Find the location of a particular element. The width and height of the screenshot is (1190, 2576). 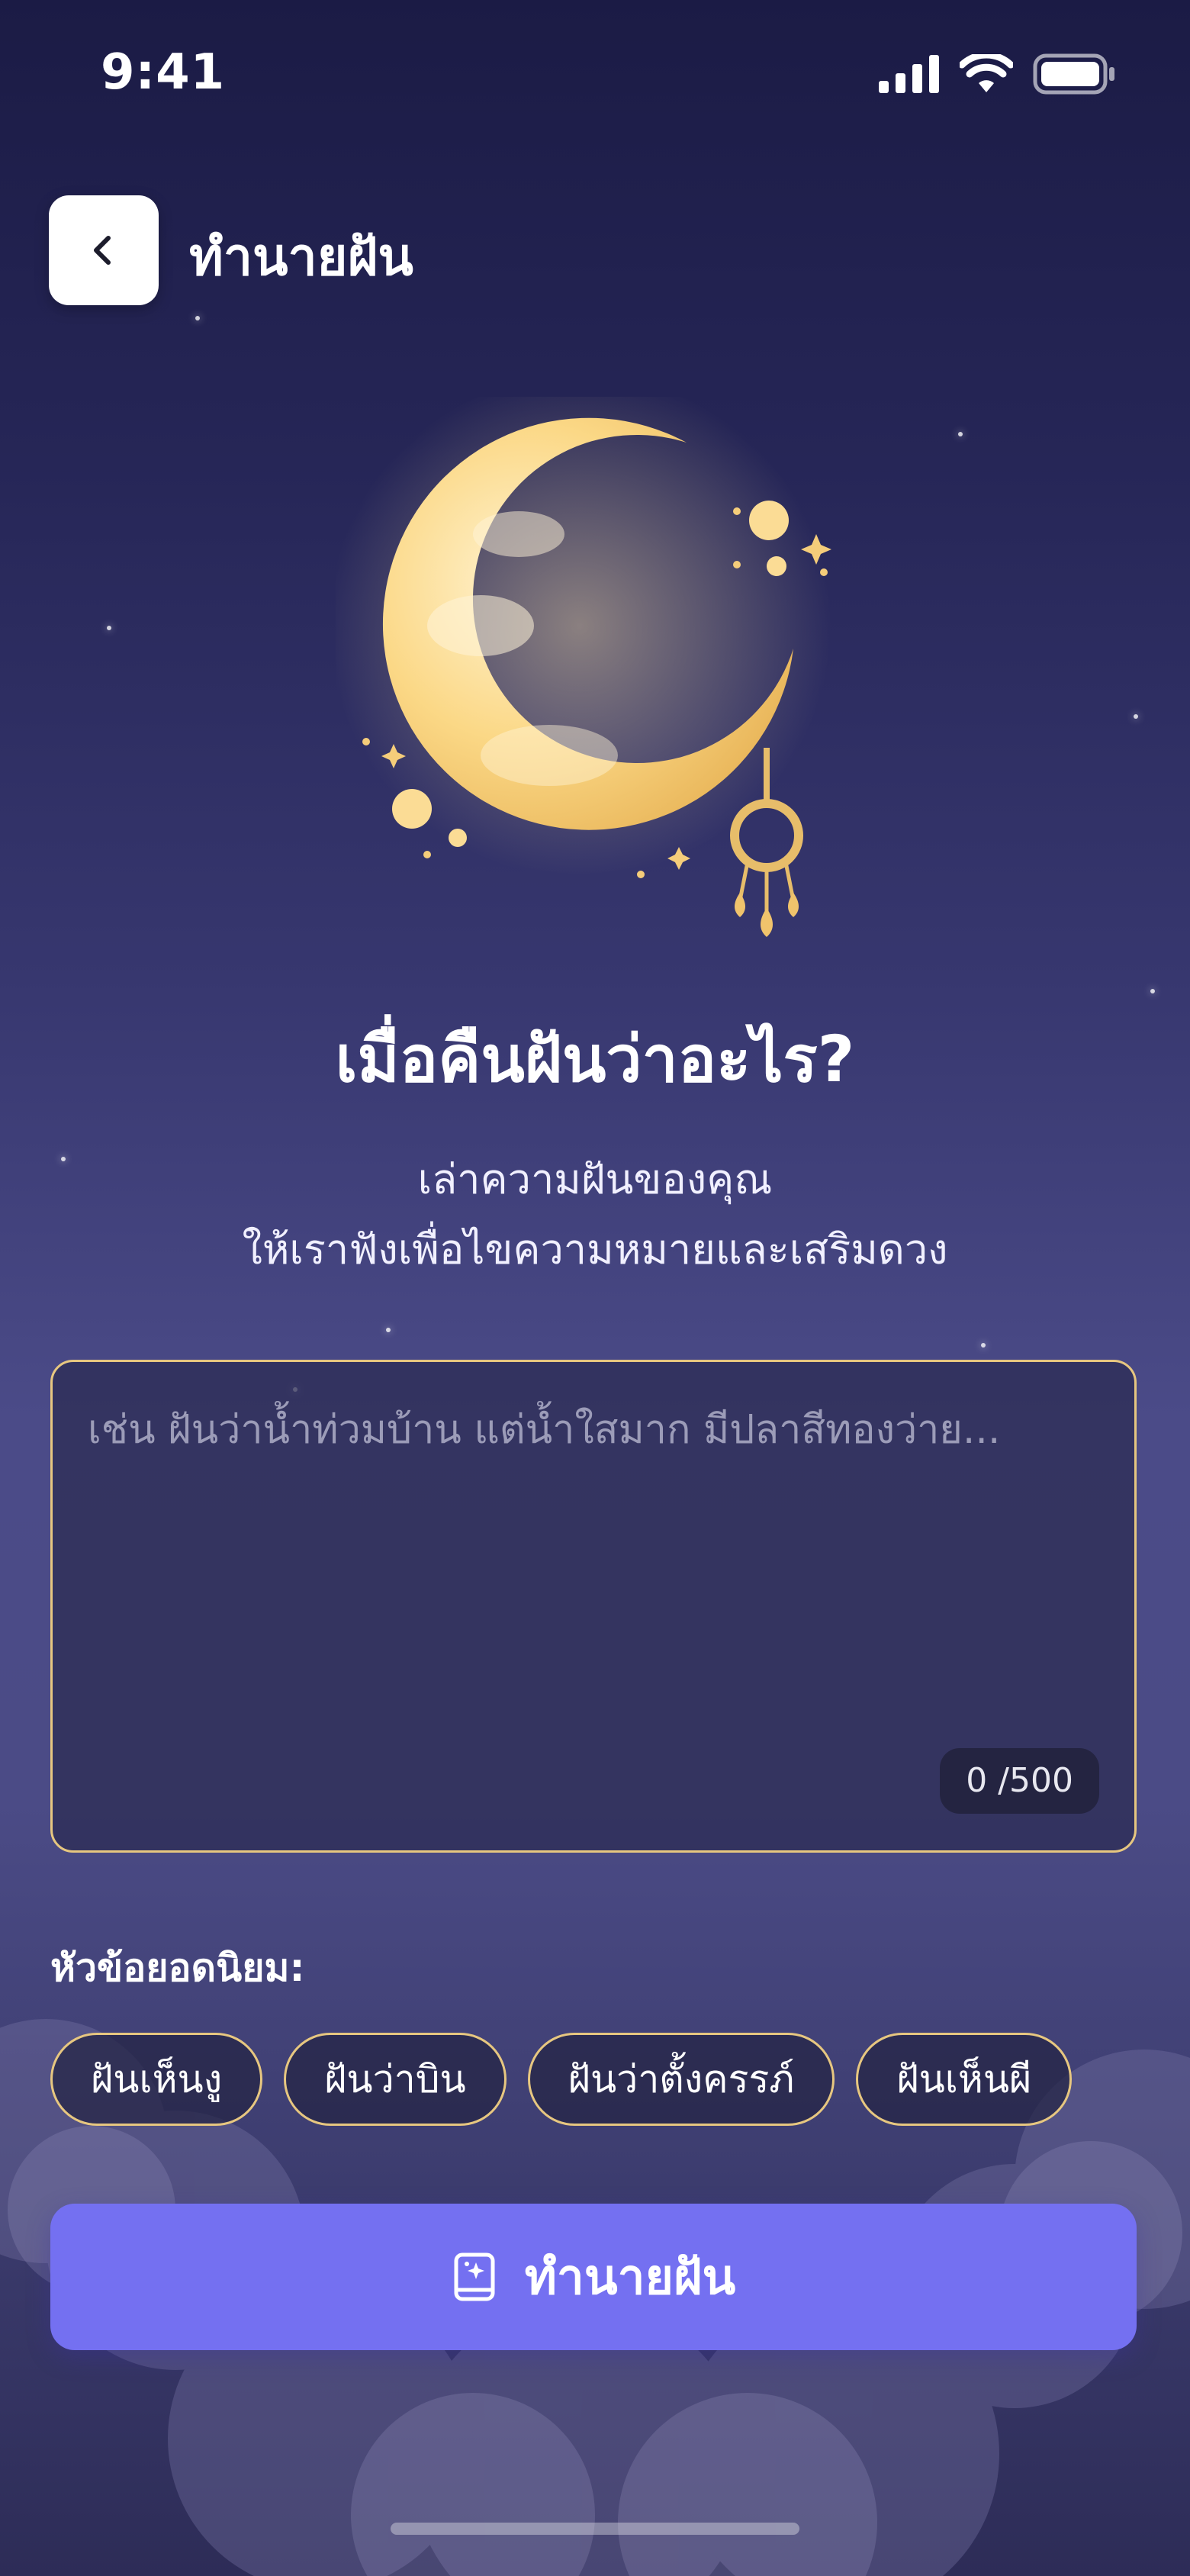

sparkle-book-icon is located at coordinates (474, 2276).